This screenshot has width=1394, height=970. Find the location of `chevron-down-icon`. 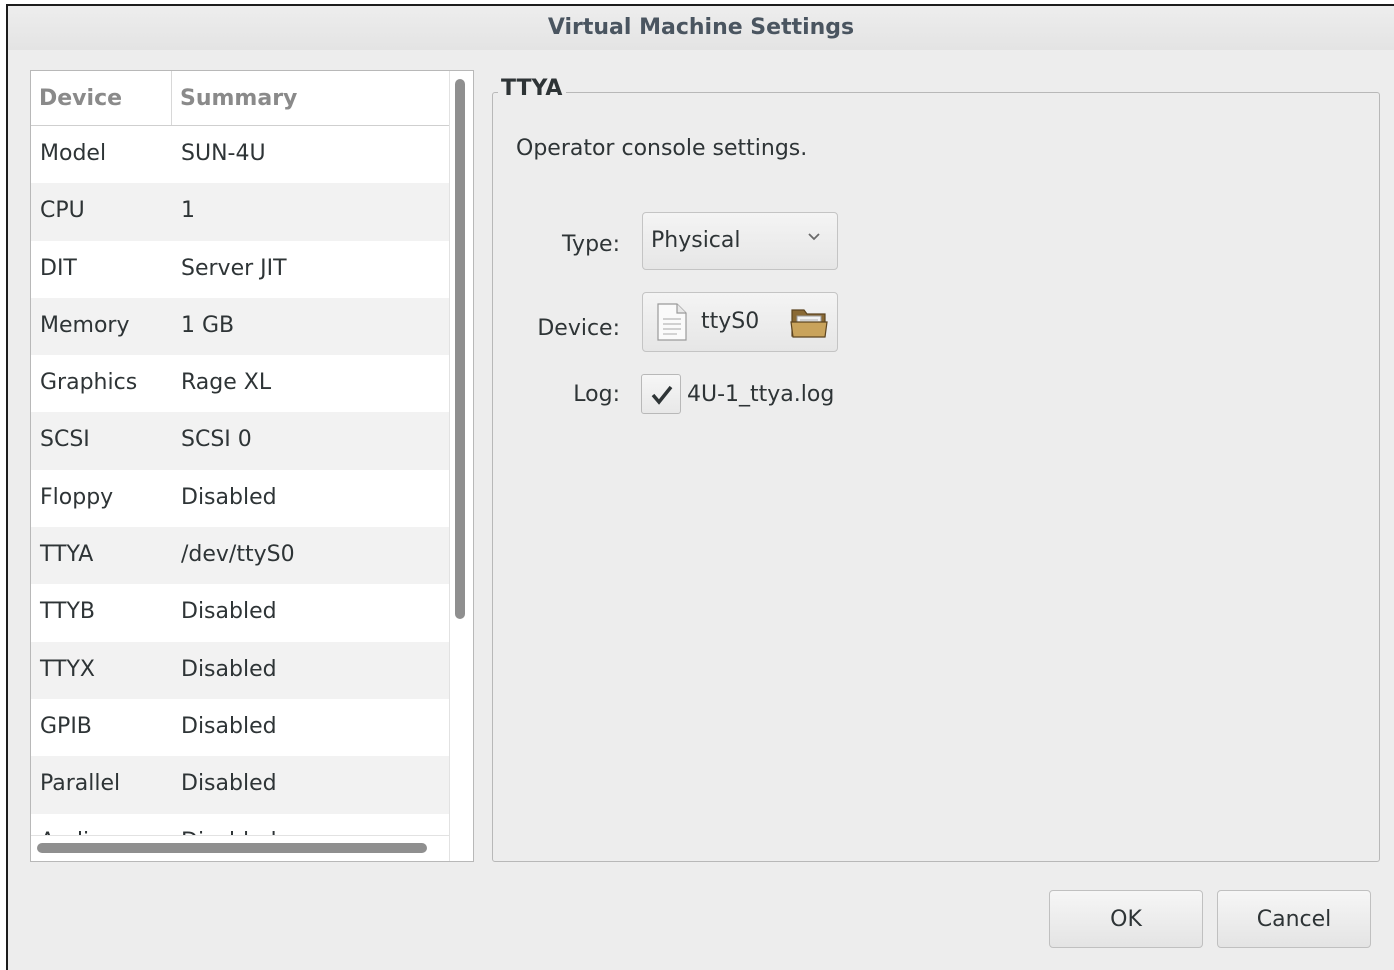

chevron-down-icon is located at coordinates (814, 237).